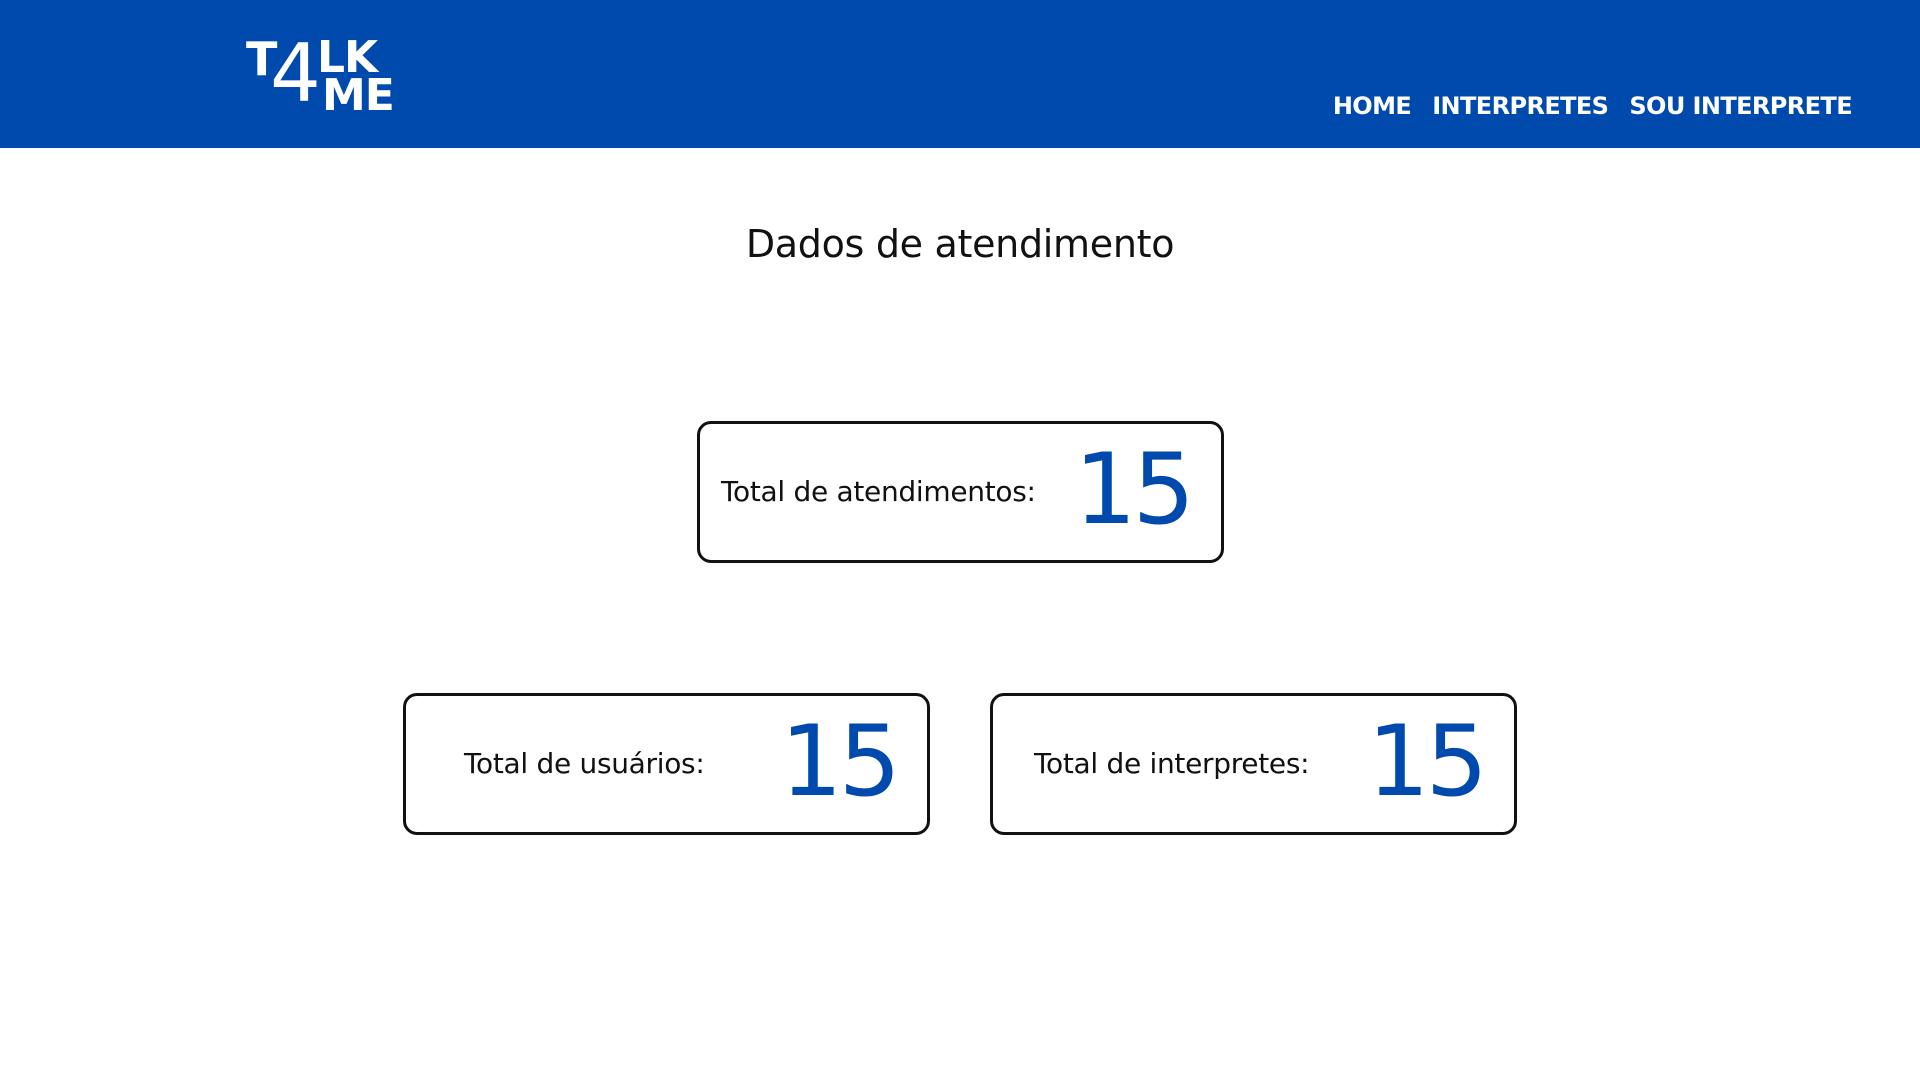 The height and width of the screenshot is (1080, 1920). What do you see at coordinates (584, 763) in the screenshot?
I see `total-usuarios-label: Total de usuários:` at bounding box center [584, 763].